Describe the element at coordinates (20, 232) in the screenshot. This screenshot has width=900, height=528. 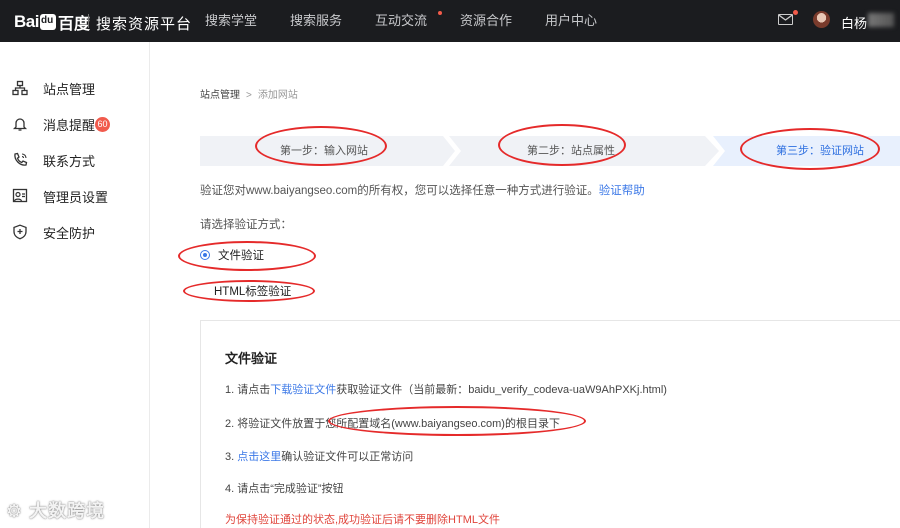
I see `shield-icon` at that location.